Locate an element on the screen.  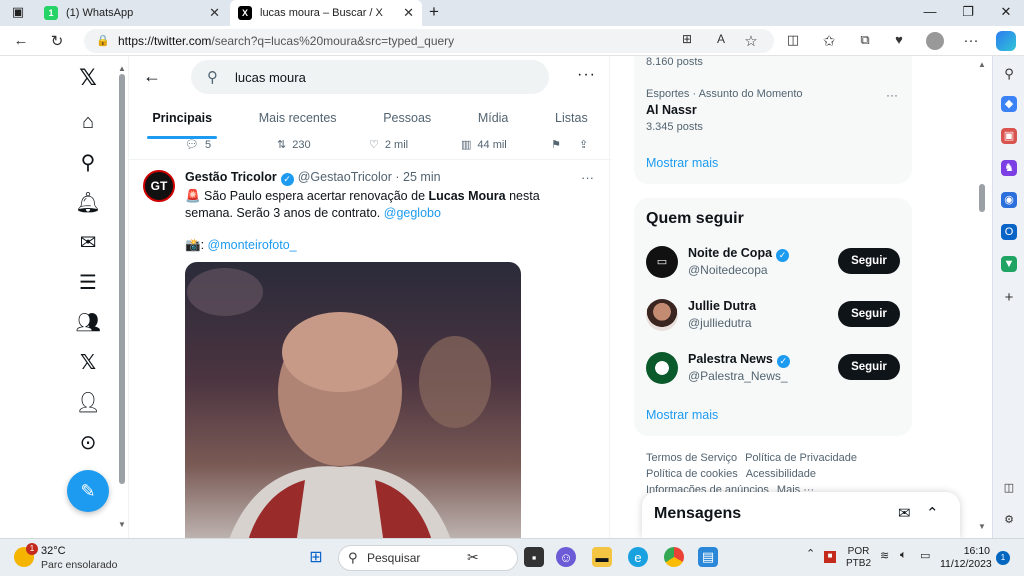
copilot-icon is located at coordinates (1006, 41).